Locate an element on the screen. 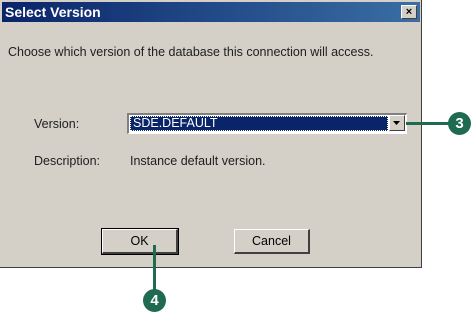  chevron-down-icon is located at coordinates (396, 123).